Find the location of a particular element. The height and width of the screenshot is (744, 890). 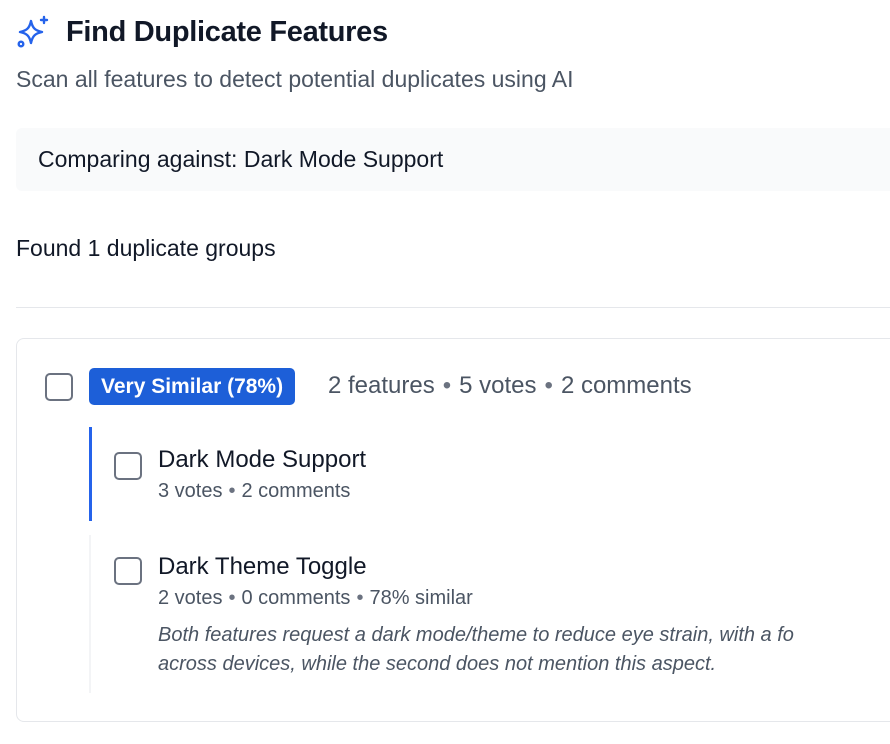

group-meta: 2 features • 5 votes • 2 comments is located at coordinates (510, 386).